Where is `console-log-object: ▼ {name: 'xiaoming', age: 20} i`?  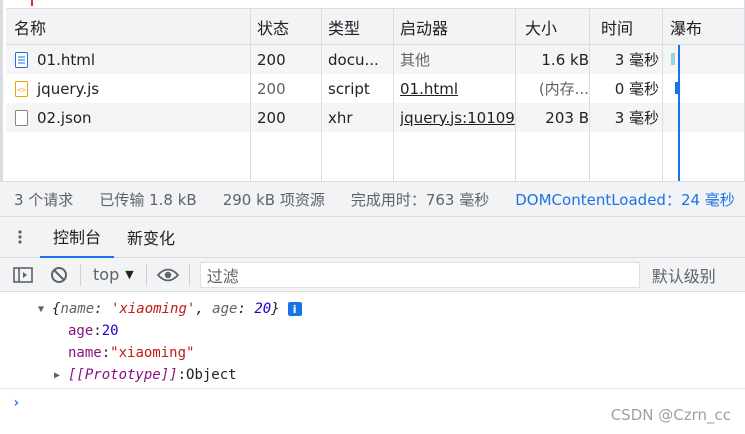 console-log-object: ▼ {name: 'xiaoming', age: 20} i is located at coordinates (170, 309).